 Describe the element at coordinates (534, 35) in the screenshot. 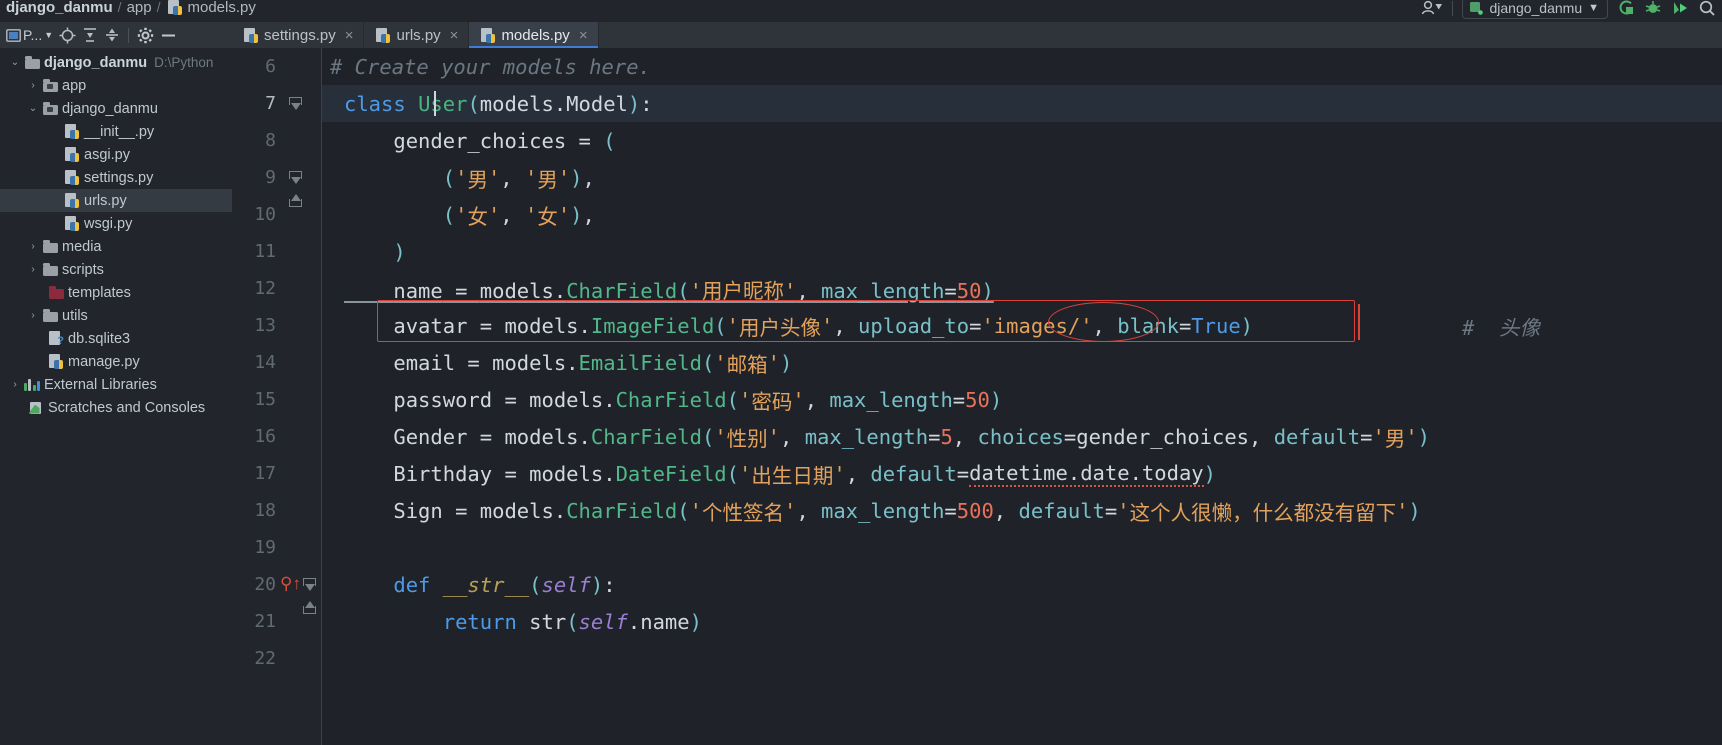

I see `tab-models-py: models.py ×` at that location.